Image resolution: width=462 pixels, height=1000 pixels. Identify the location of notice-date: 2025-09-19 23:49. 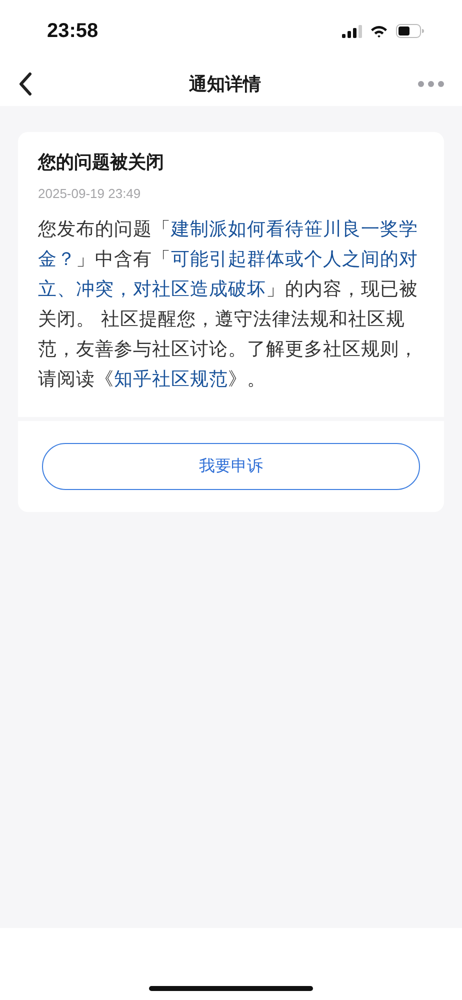
(90, 193).